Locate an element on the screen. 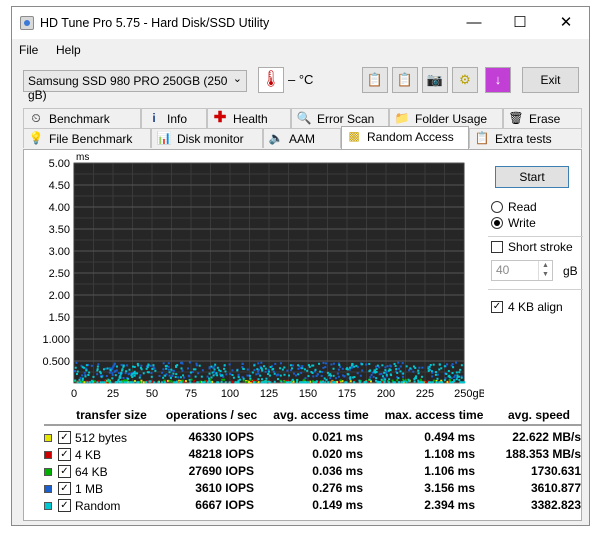 This screenshot has width=600, height=534. thermometer-icon: 🌡 is located at coordinates (271, 80).